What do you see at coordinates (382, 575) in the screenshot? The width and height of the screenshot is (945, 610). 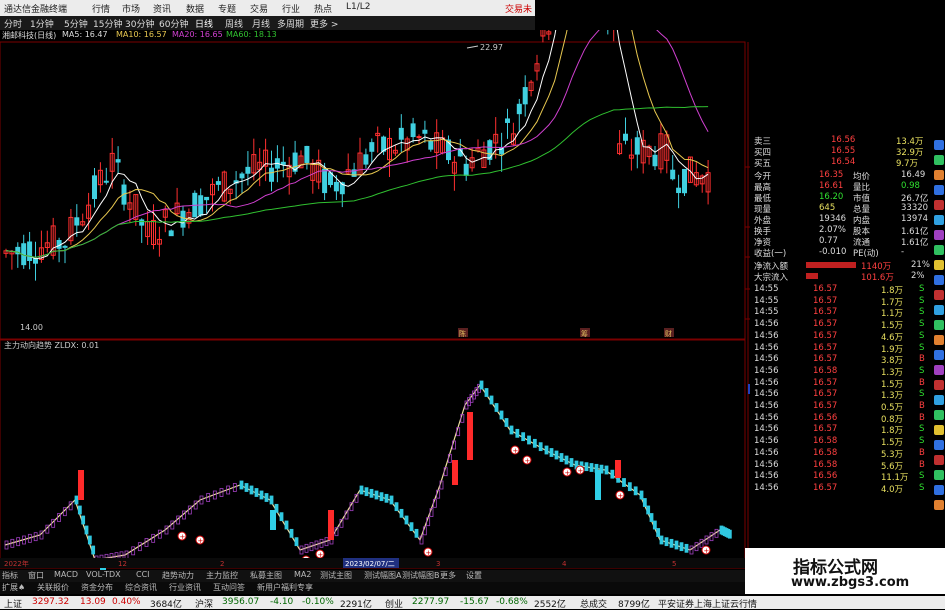 I see `indicator-tab: 测试幅图A` at bounding box center [382, 575].